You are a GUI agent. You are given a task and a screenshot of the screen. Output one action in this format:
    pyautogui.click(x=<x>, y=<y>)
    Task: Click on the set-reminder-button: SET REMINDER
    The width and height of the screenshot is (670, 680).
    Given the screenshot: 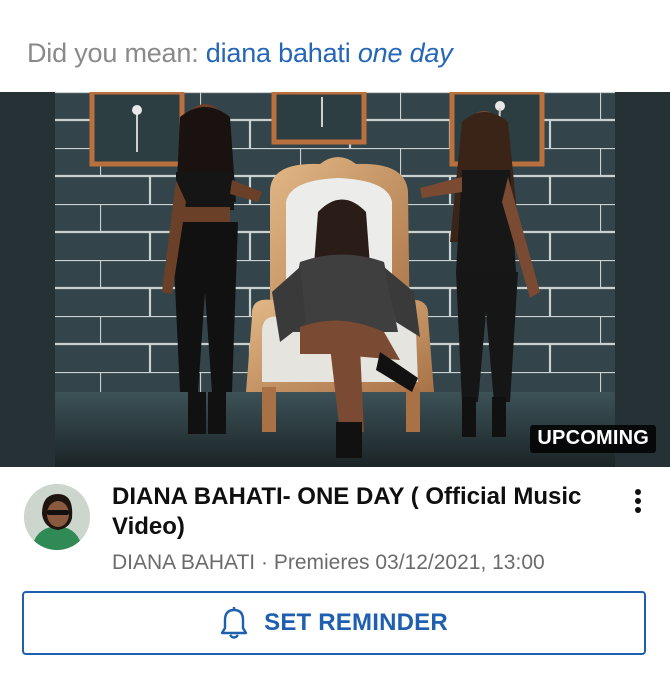 What is the action you would take?
    pyautogui.click(x=334, y=623)
    